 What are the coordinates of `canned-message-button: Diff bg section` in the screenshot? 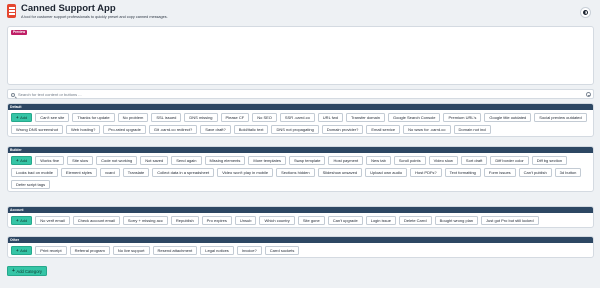 It's located at (549, 160).